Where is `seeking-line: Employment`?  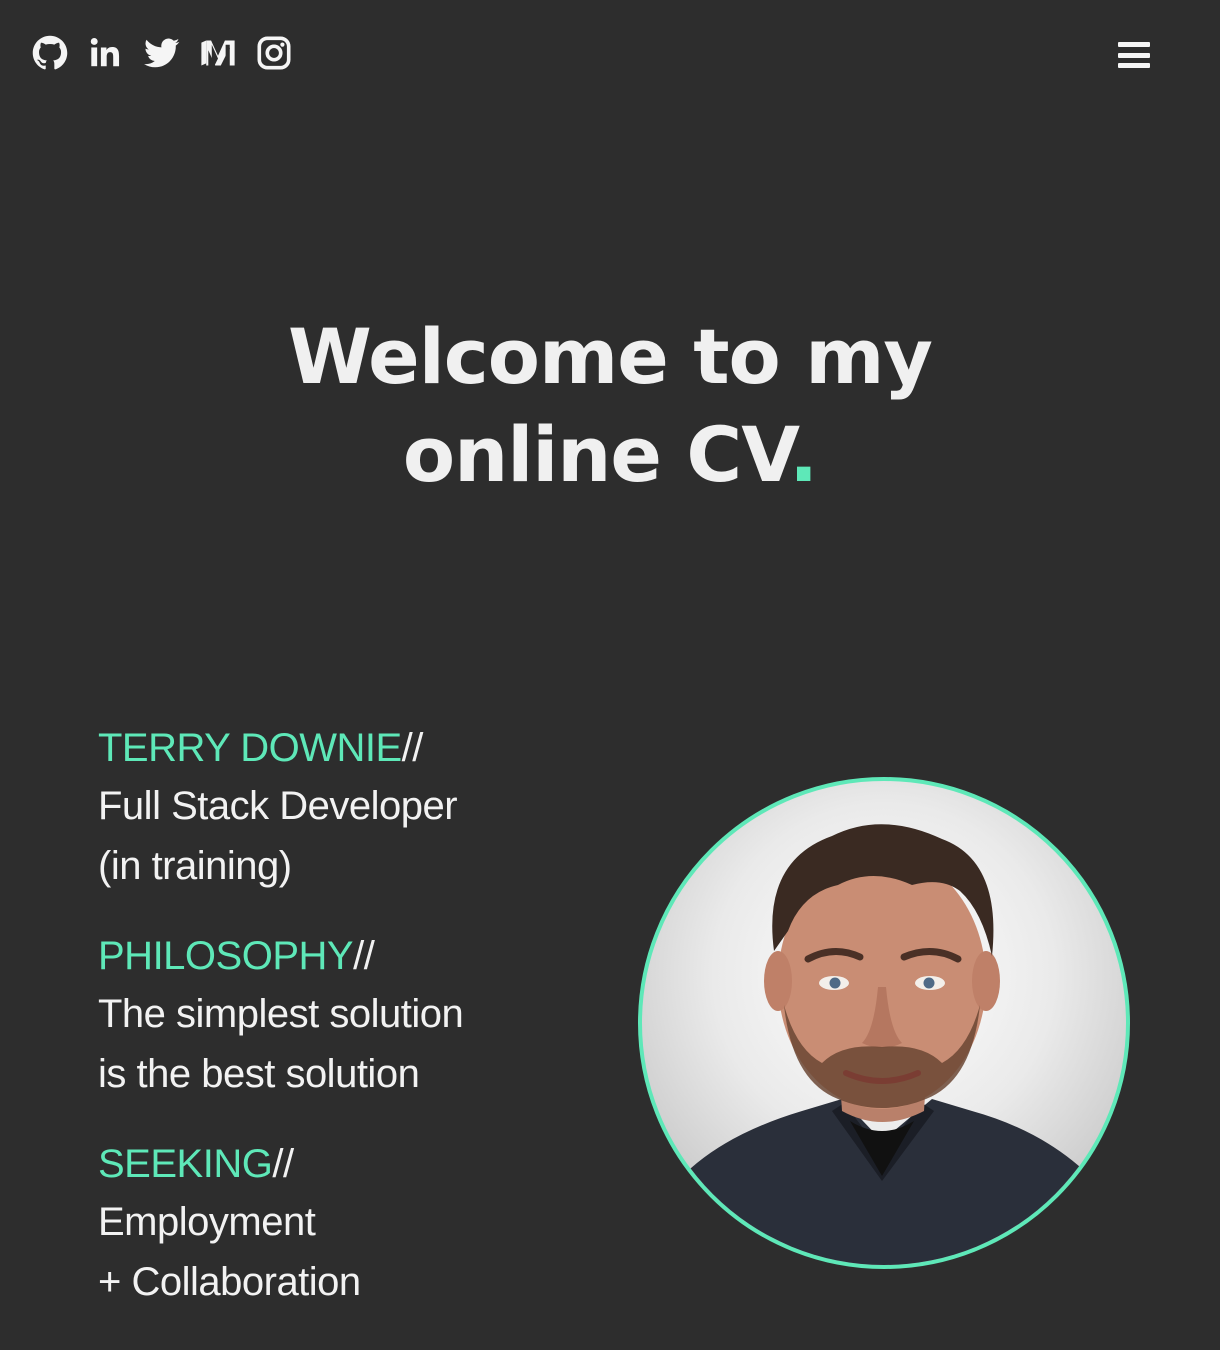
seeking-line: Employment is located at coordinates (207, 1222).